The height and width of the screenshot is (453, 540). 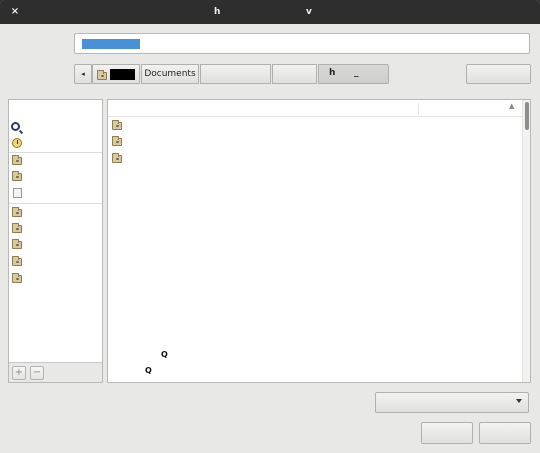 I want to click on home-label-redacted, so click(x=122, y=74).